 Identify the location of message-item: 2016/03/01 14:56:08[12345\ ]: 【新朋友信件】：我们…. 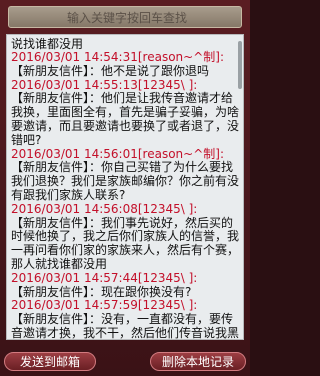
(125, 236).